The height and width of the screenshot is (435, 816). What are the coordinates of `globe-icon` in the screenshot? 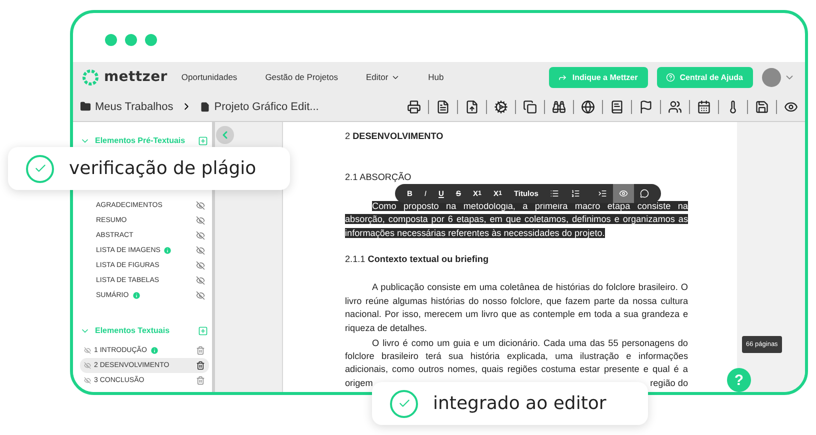 It's located at (588, 107).